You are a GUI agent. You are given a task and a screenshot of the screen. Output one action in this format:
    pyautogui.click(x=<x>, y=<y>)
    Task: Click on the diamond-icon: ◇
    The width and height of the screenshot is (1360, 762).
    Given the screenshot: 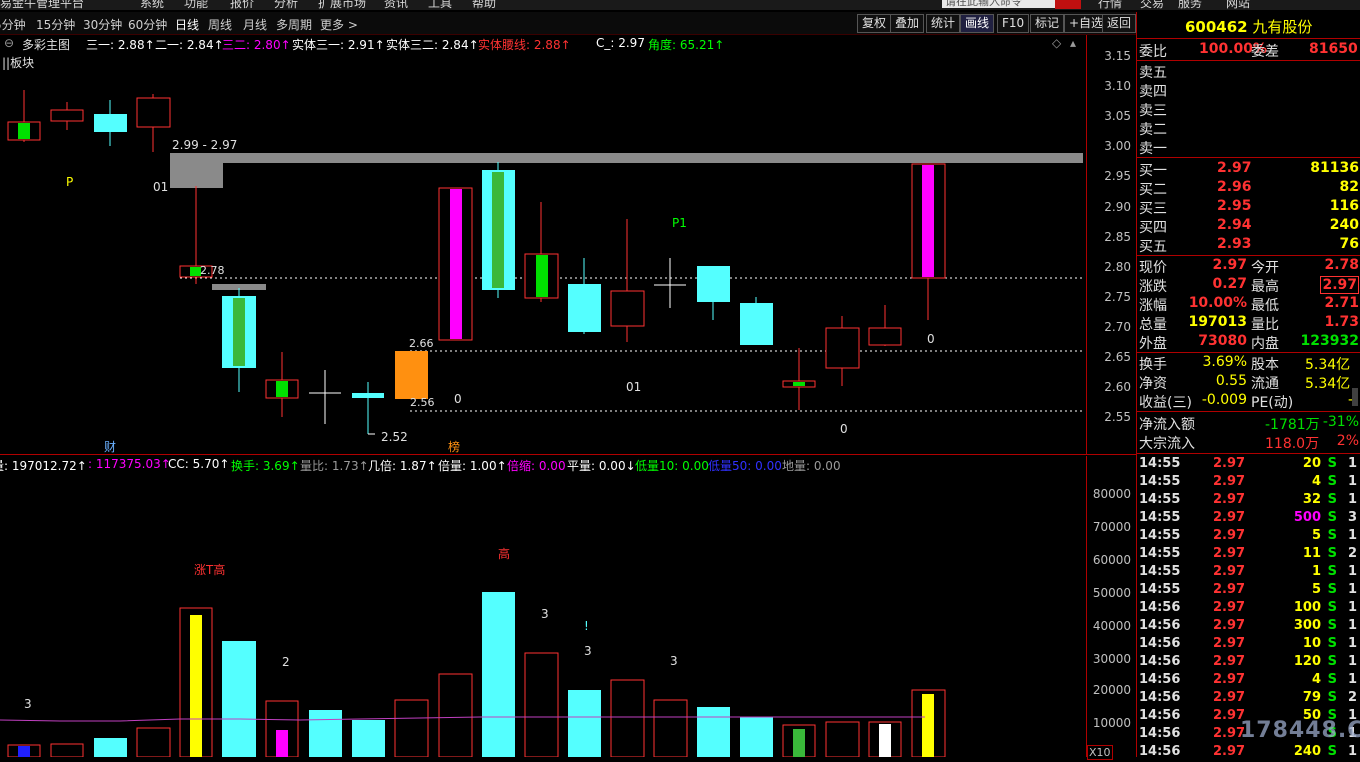 What is the action you would take?
    pyautogui.click(x=1056, y=43)
    